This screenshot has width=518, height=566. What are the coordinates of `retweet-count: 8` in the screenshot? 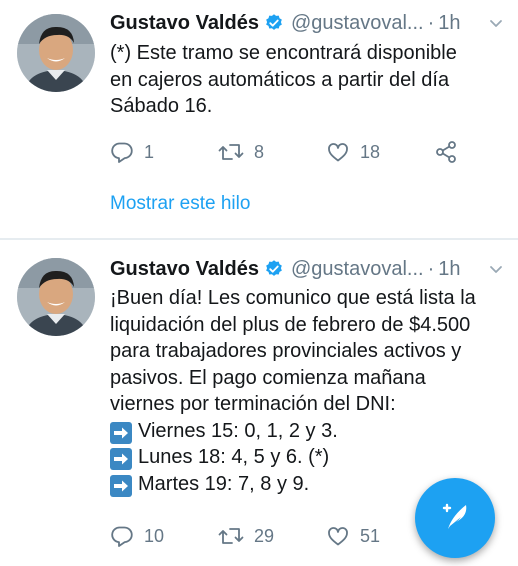 It's located at (259, 151).